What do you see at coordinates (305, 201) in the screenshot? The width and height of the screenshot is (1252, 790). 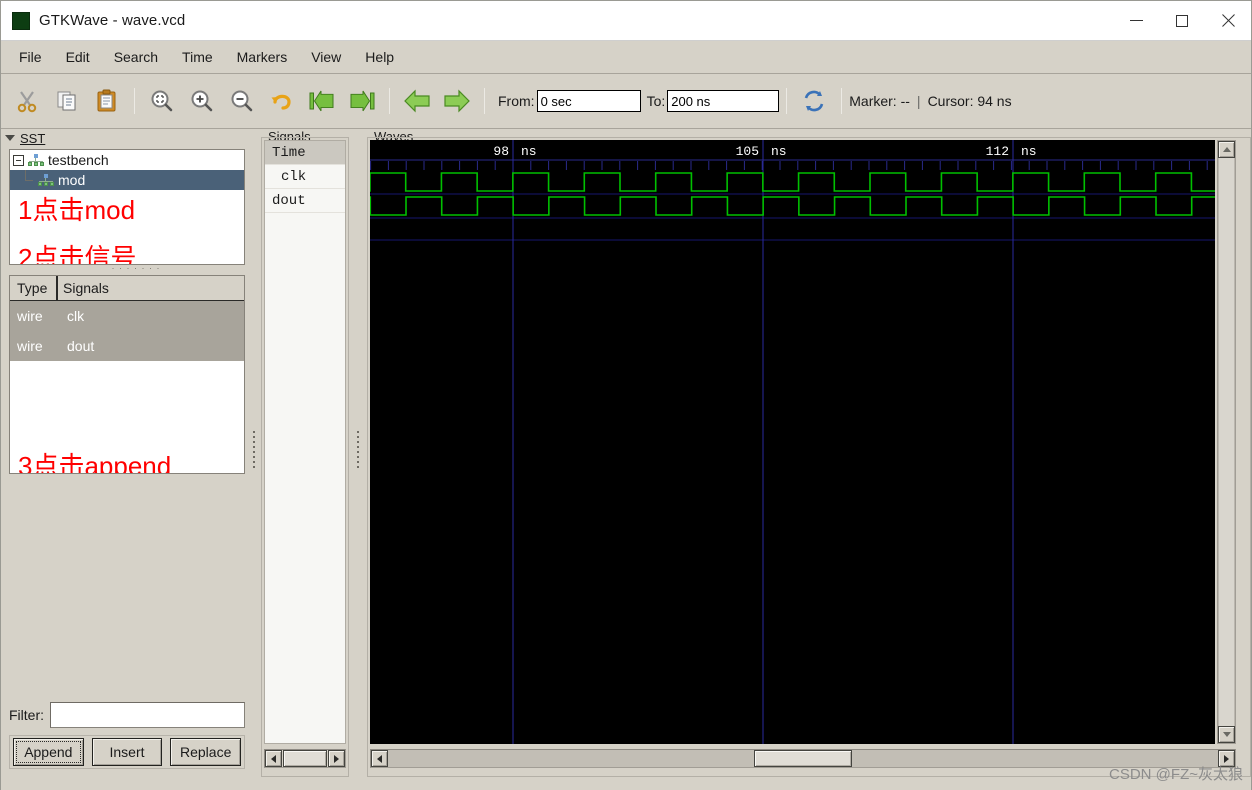 I see `wave-signal-dout: dout` at bounding box center [305, 201].